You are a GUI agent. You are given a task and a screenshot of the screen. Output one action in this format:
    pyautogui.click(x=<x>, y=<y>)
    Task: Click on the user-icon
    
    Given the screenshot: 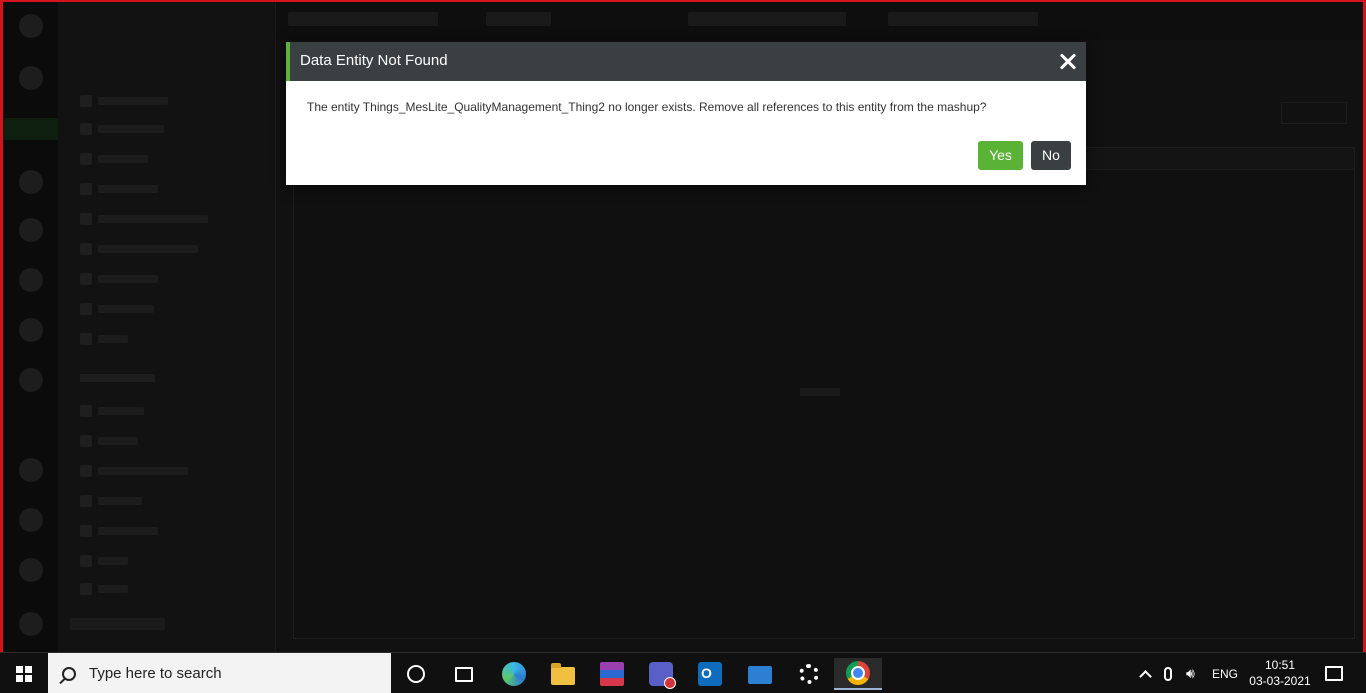 What is the action you would take?
    pyautogui.click(x=31, y=182)
    